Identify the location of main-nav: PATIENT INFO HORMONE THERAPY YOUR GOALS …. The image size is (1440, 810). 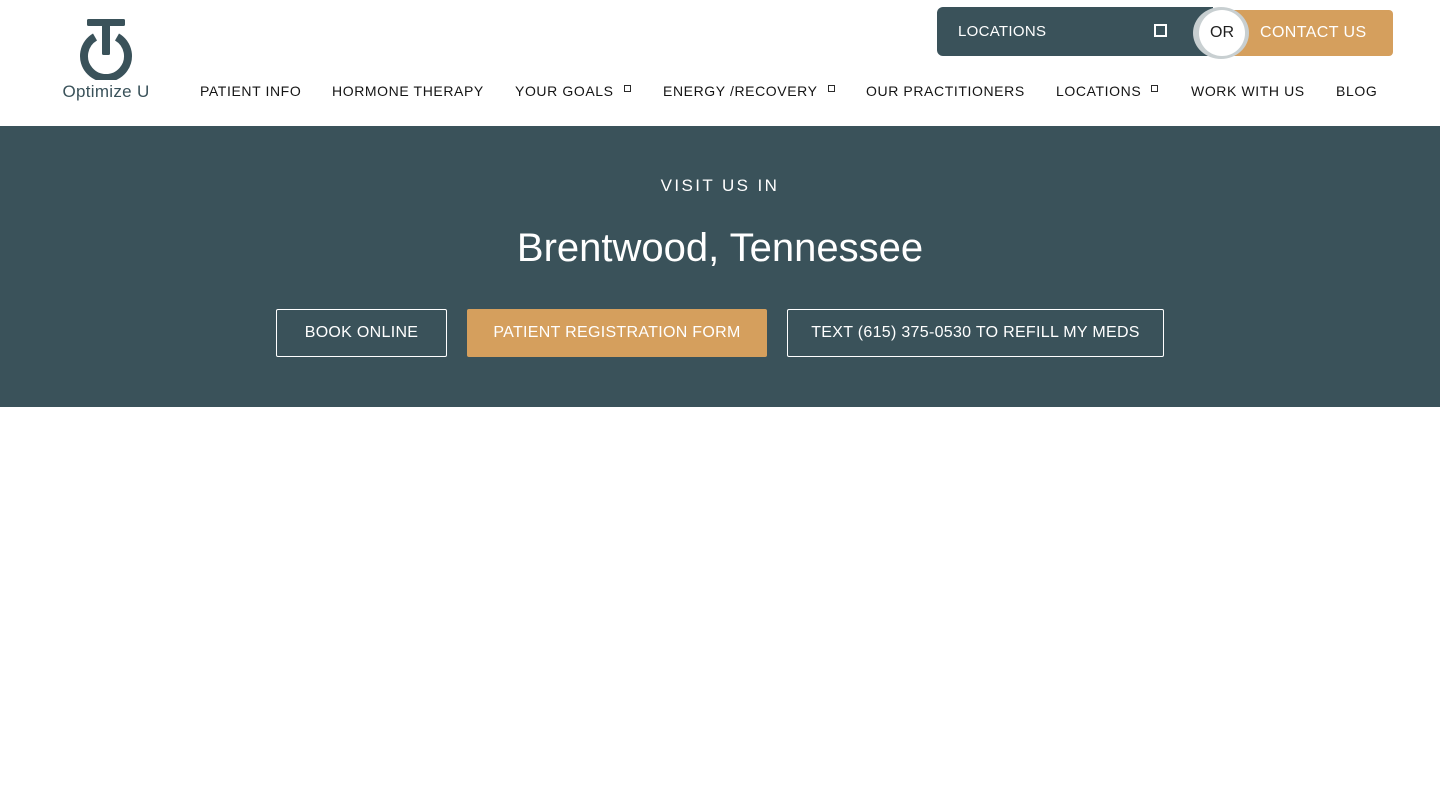
(720, 91).